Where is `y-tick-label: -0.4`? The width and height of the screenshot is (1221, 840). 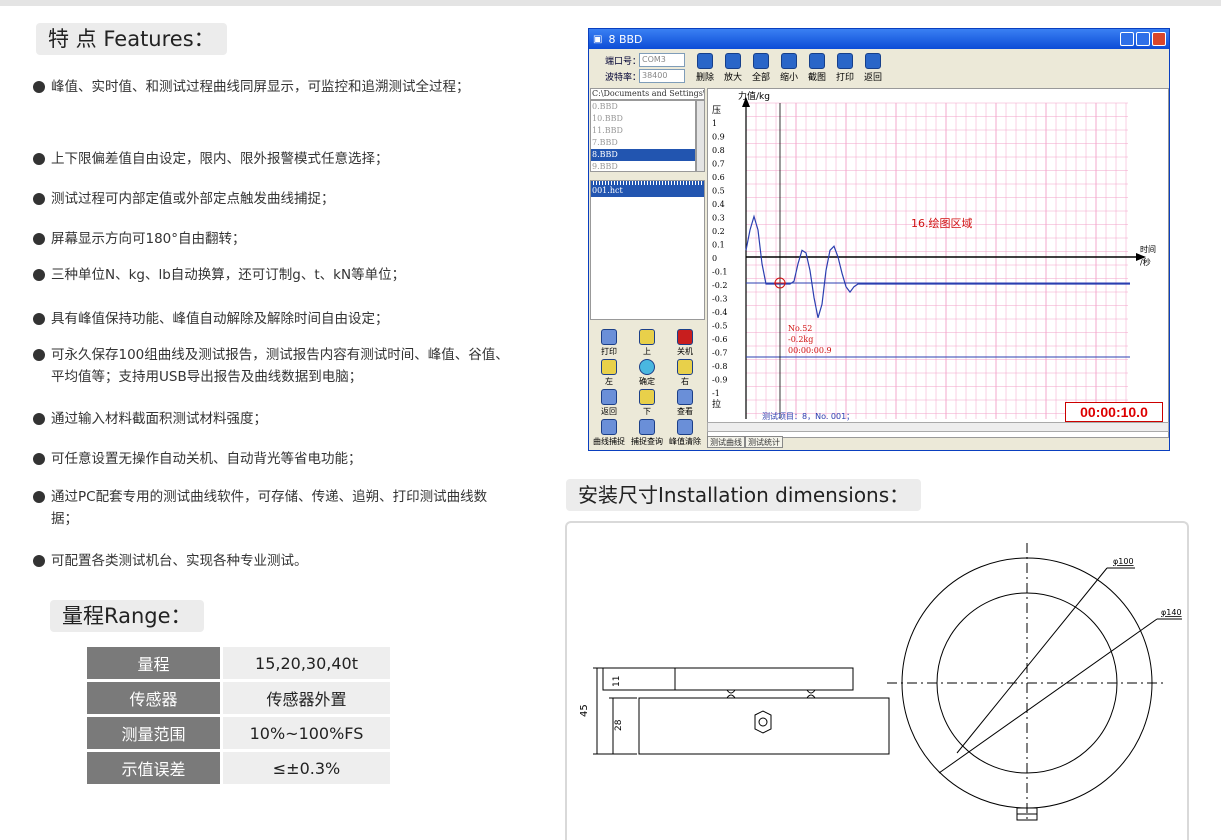 y-tick-label: -0.4 is located at coordinates (719, 312).